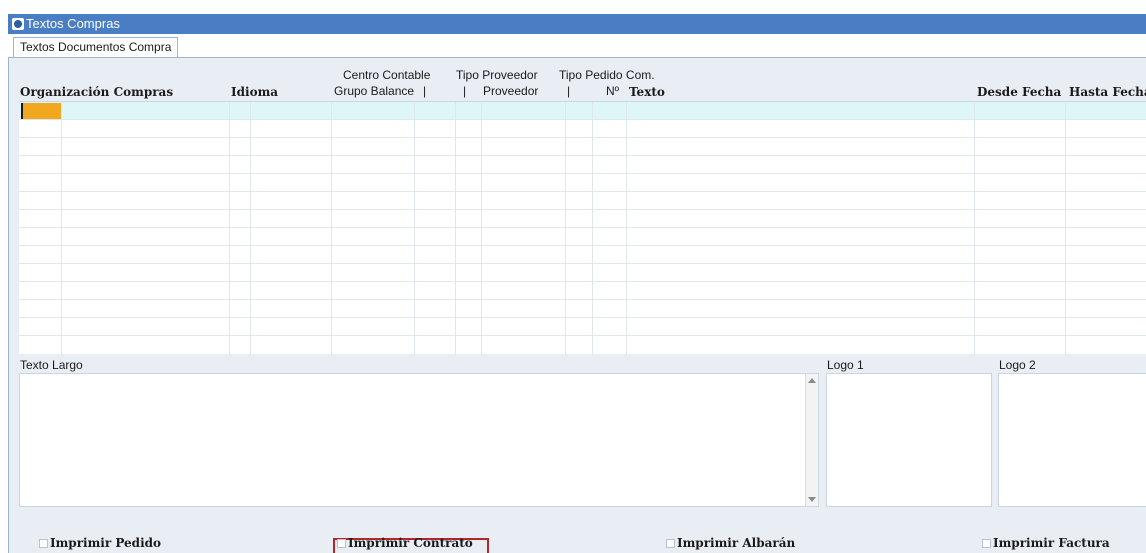 This screenshot has width=1146, height=553. Describe the element at coordinates (812, 380) in the screenshot. I see `scroll-up-icon` at that location.